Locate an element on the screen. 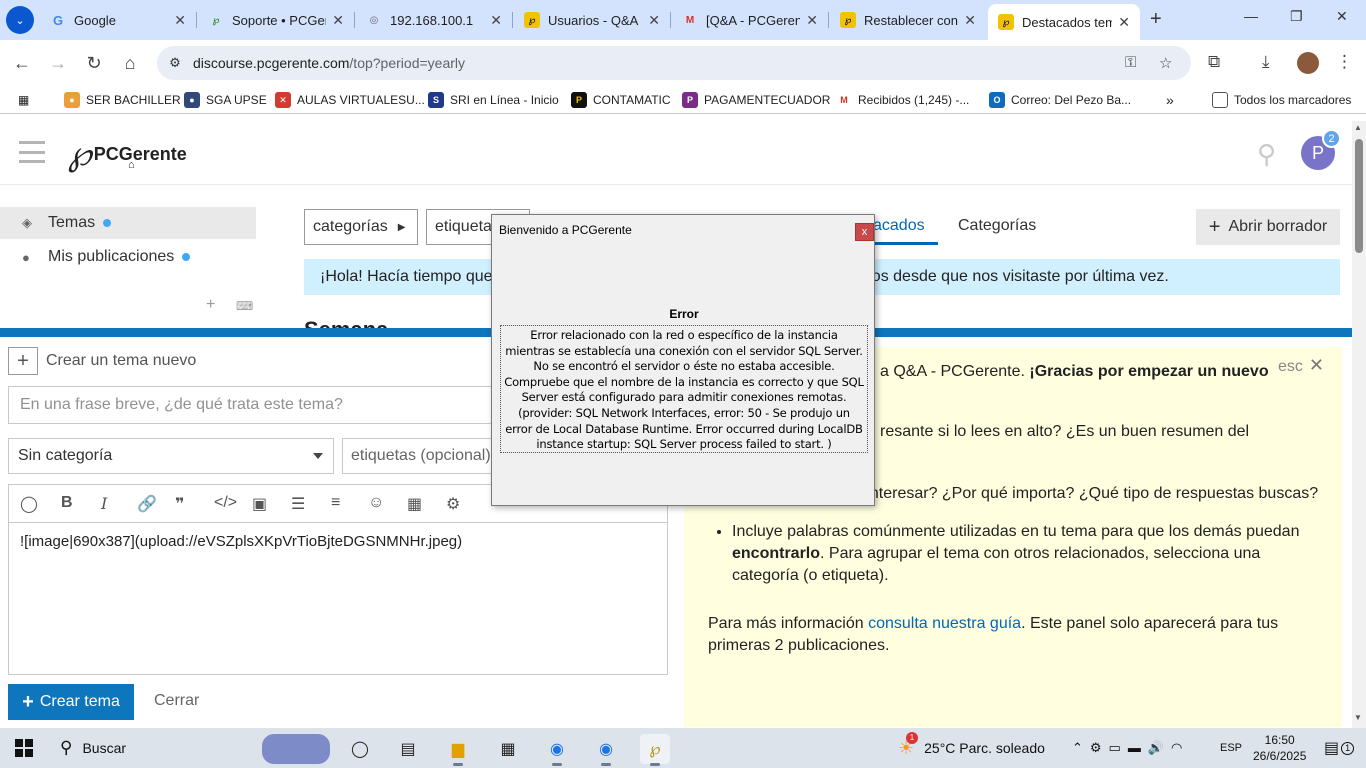 This screenshot has width=1366, height=768. numbered-list-icon: ≡ is located at coordinates (335, 503).